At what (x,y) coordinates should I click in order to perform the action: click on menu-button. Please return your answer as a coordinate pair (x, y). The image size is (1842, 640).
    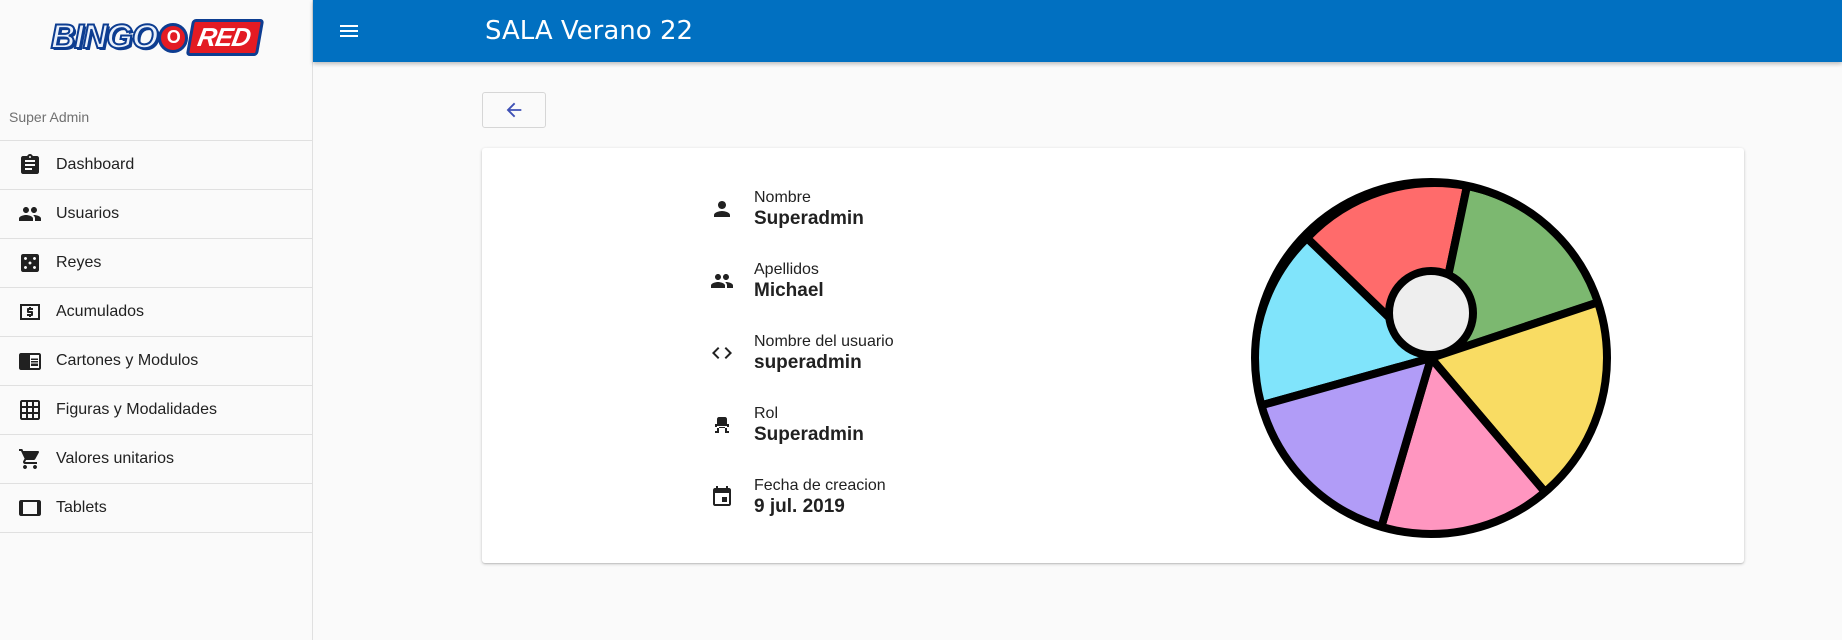
    Looking at the image, I should click on (349, 31).